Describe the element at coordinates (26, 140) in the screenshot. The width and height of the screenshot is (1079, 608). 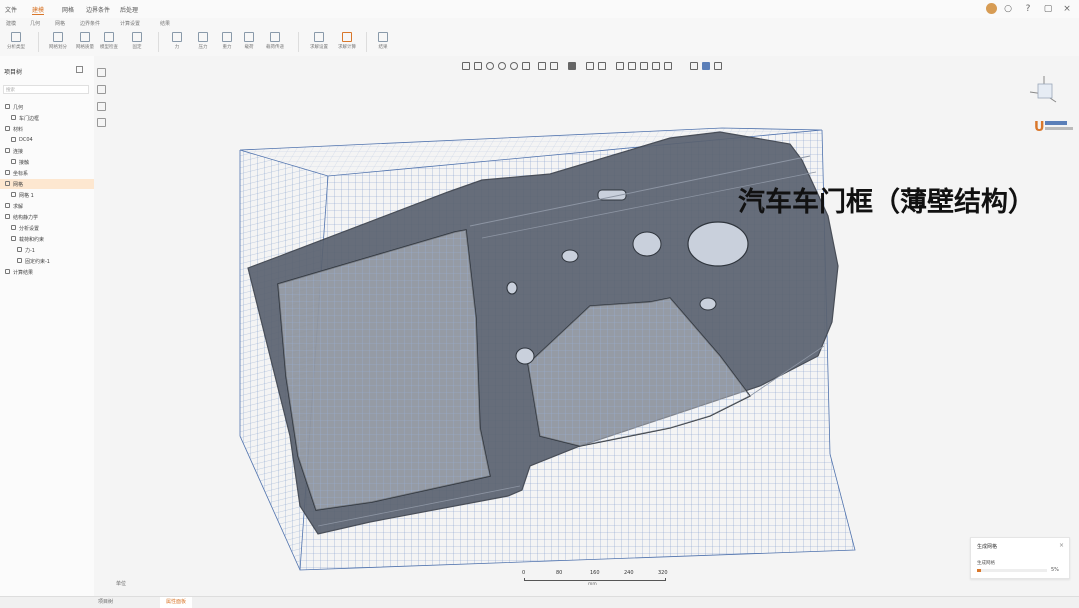
I see `tree-item-label: DC04` at that location.